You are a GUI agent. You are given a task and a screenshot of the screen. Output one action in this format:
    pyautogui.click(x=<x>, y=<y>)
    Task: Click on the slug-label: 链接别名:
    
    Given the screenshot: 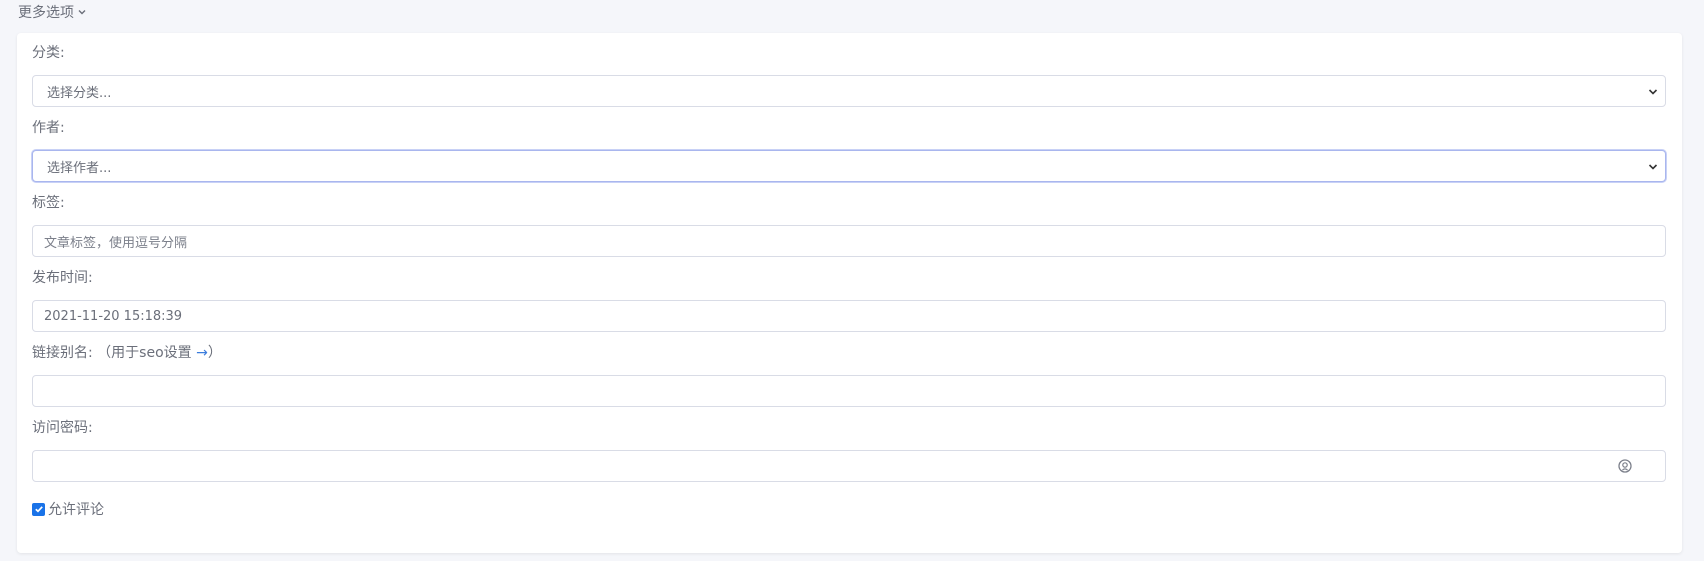 What is the action you would take?
    pyautogui.click(x=62, y=353)
    